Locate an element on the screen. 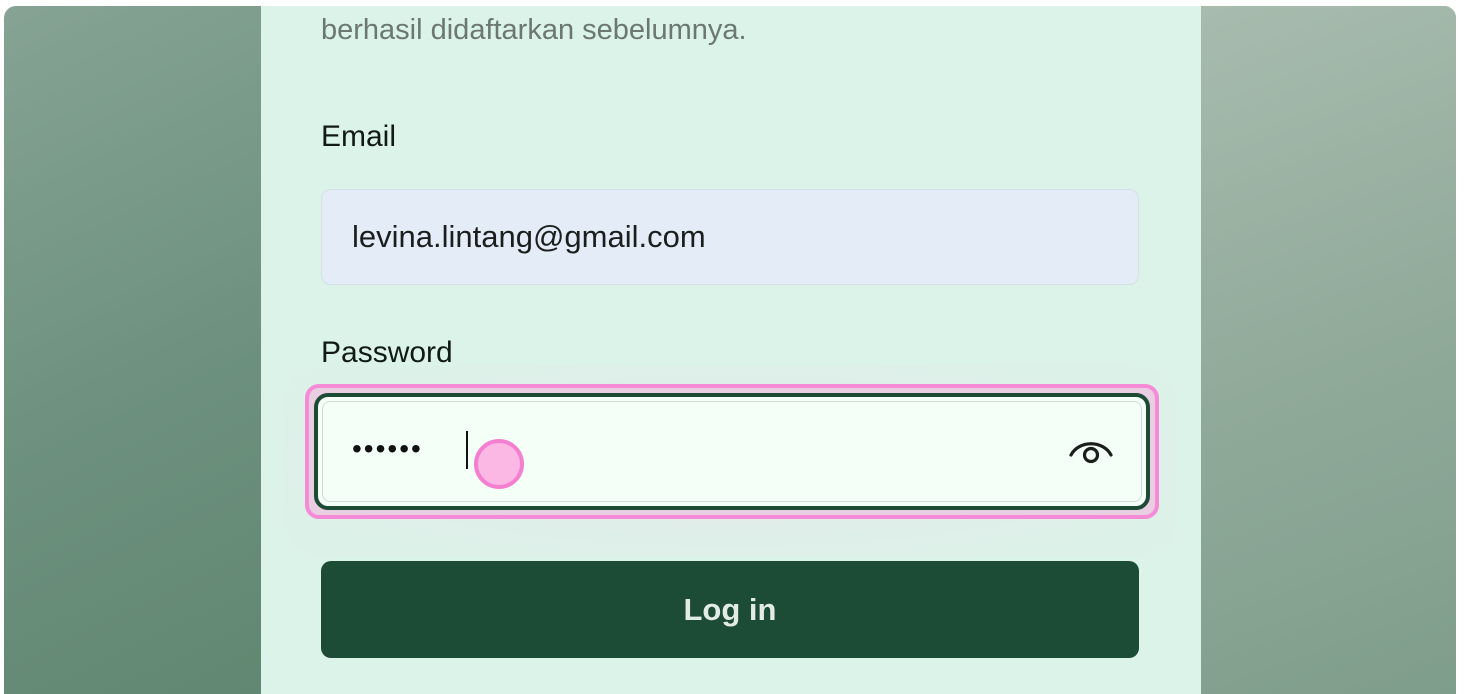 Image resolution: width=1464 pixels, height=694 pixels. password-inner-border is located at coordinates (732, 451).